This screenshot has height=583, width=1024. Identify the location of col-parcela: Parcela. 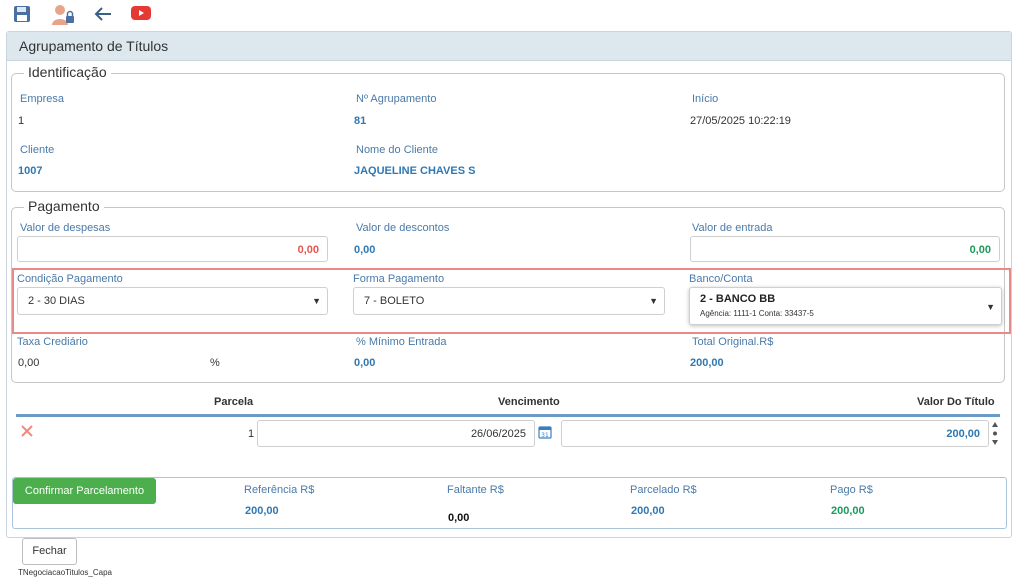
(233, 402).